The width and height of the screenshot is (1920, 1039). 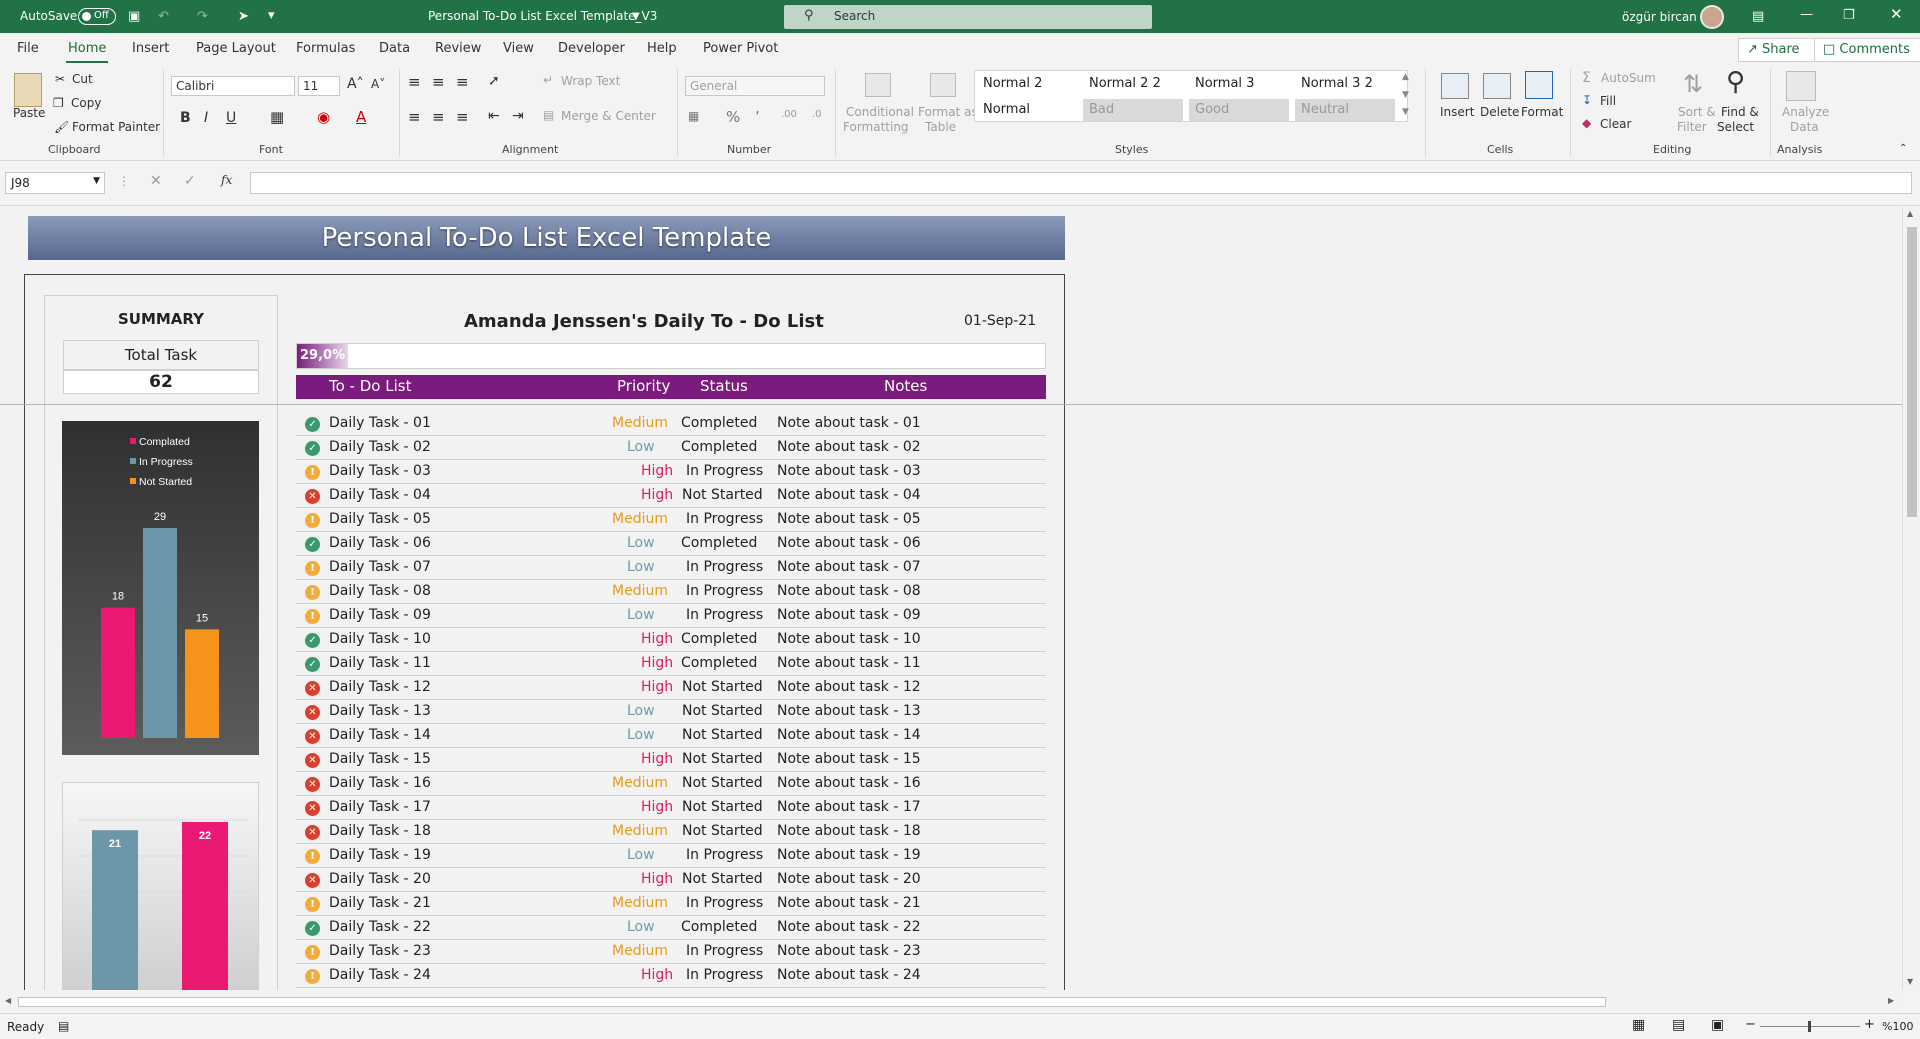 What do you see at coordinates (243, 16) in the screenshot?
I see `touch-mode-icon: ➤` at bounding box center [243, 16].